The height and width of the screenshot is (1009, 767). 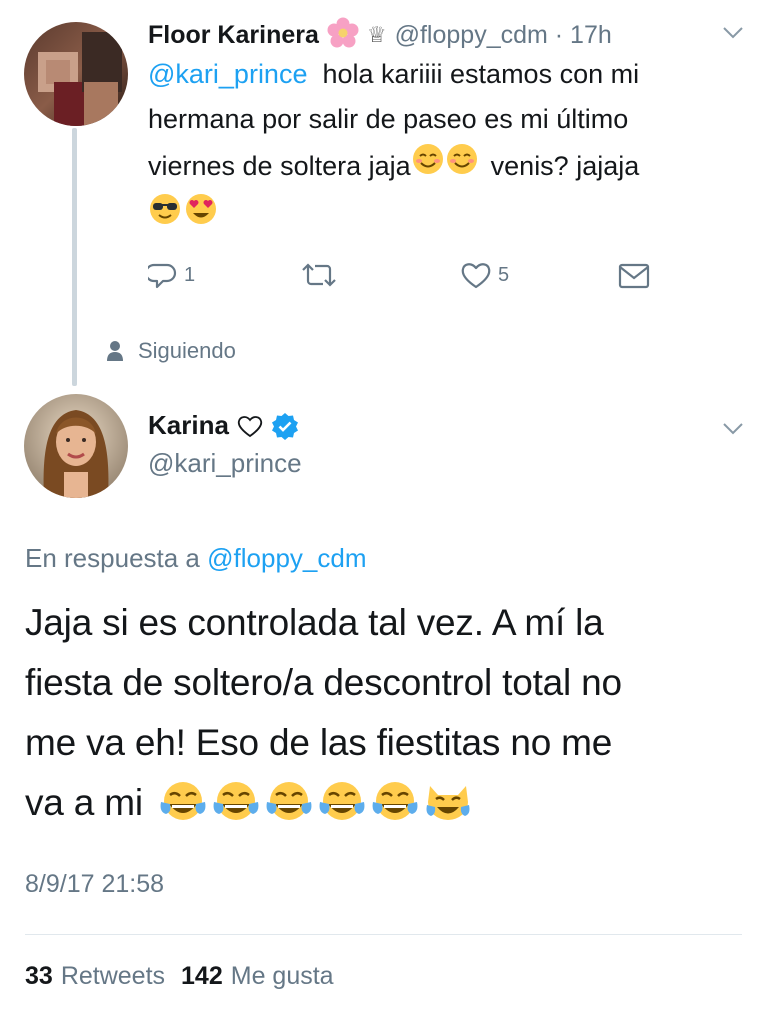 What do you see at coordinates (448, 216) in the screenshot?
I see `tweet-emoji-line` at bounding box center [448, 216].